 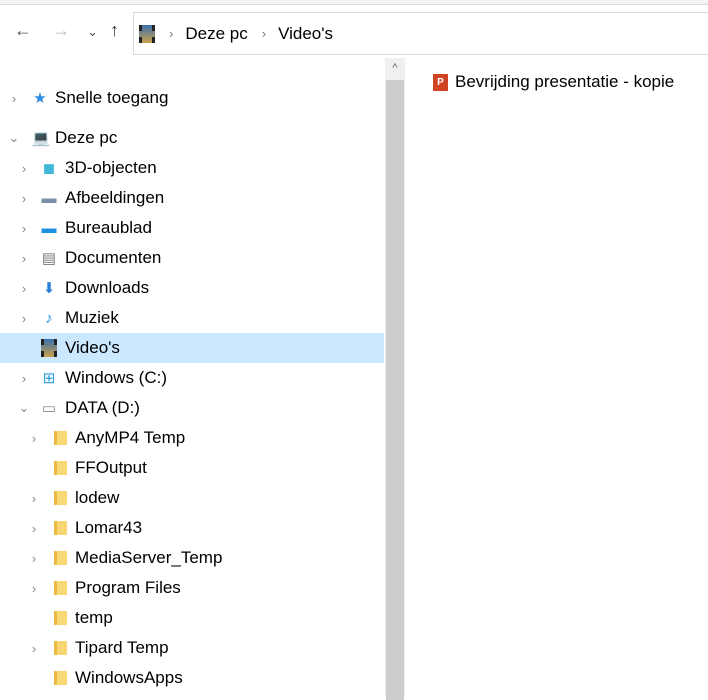 I want to click on navigation-scrollbar: ^, so click(x=395, y=379).